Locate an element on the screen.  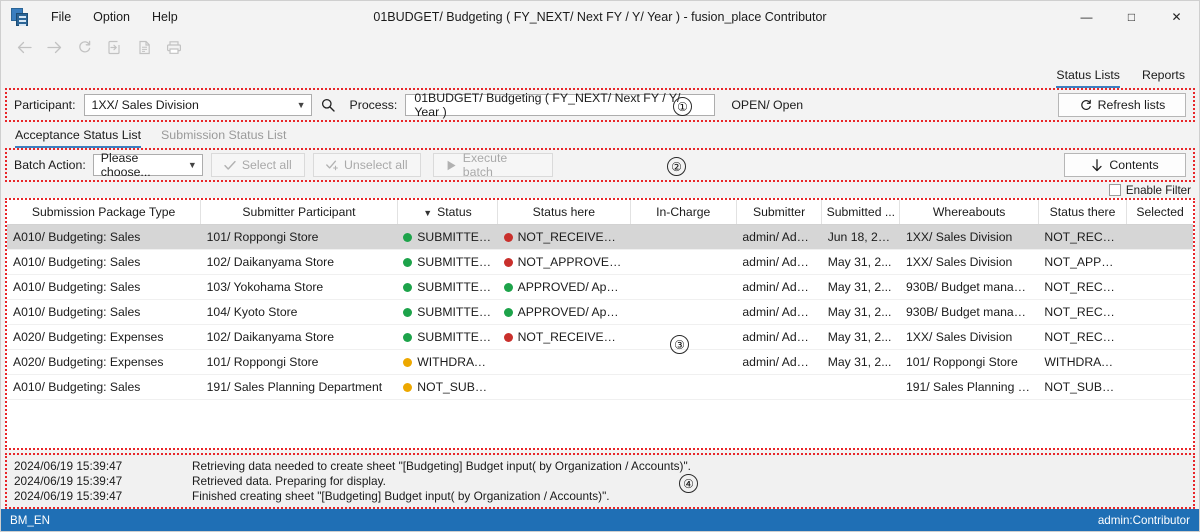
unselect-all-button: Unselect all is located at coordinates (366, 165).